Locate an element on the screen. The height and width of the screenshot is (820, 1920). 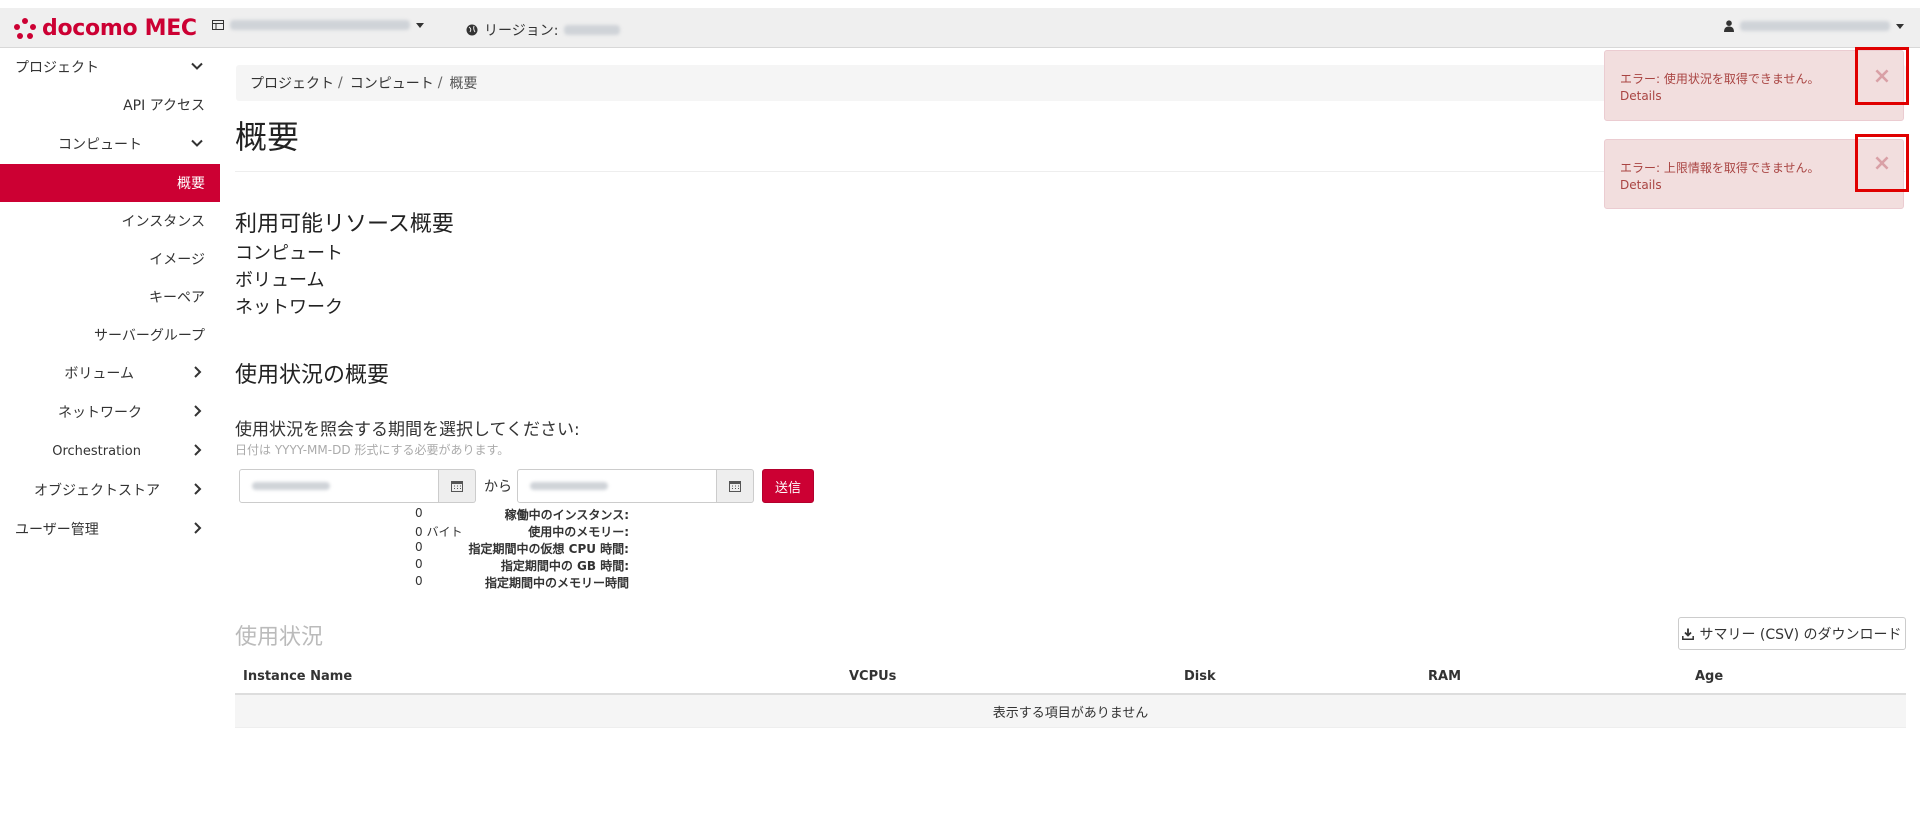
usage-heading: 使用状況 is located at coordinates (279, 637).